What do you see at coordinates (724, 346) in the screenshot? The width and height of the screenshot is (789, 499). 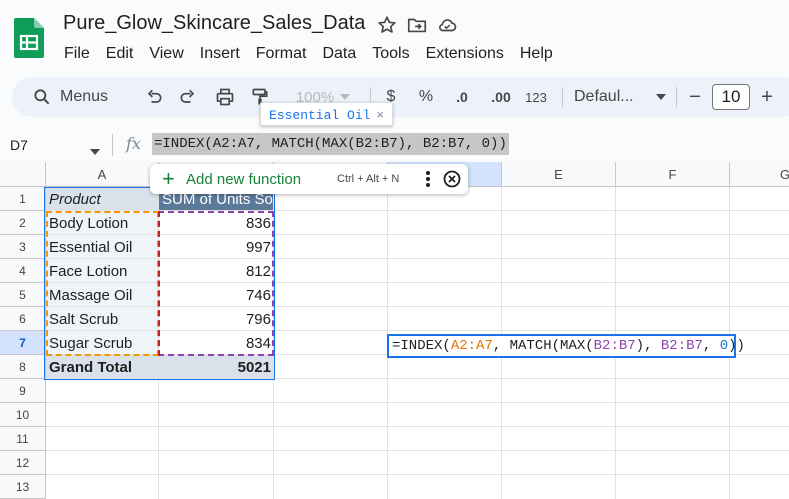 I see `formula-number: 0` at bounding box center [724, 346].